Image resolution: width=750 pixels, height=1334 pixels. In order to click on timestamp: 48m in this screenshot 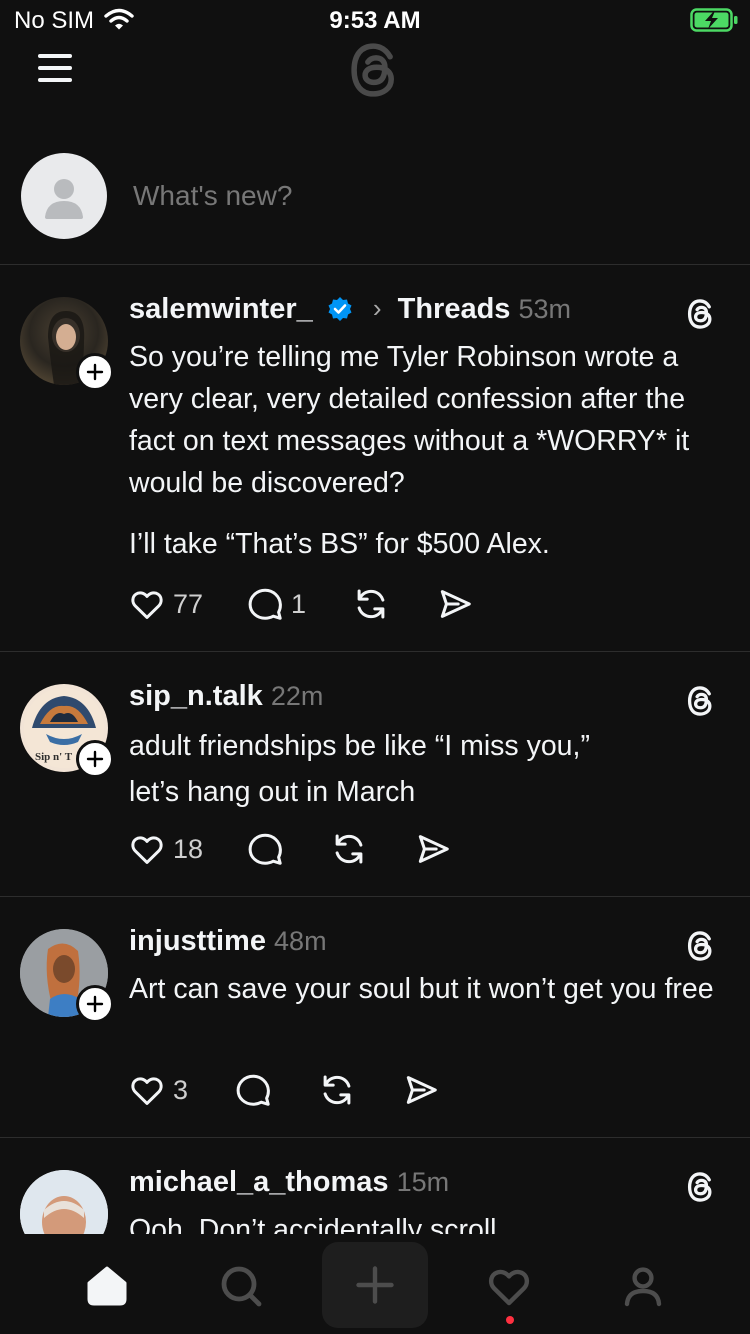, I will do `click(300, 941)`.